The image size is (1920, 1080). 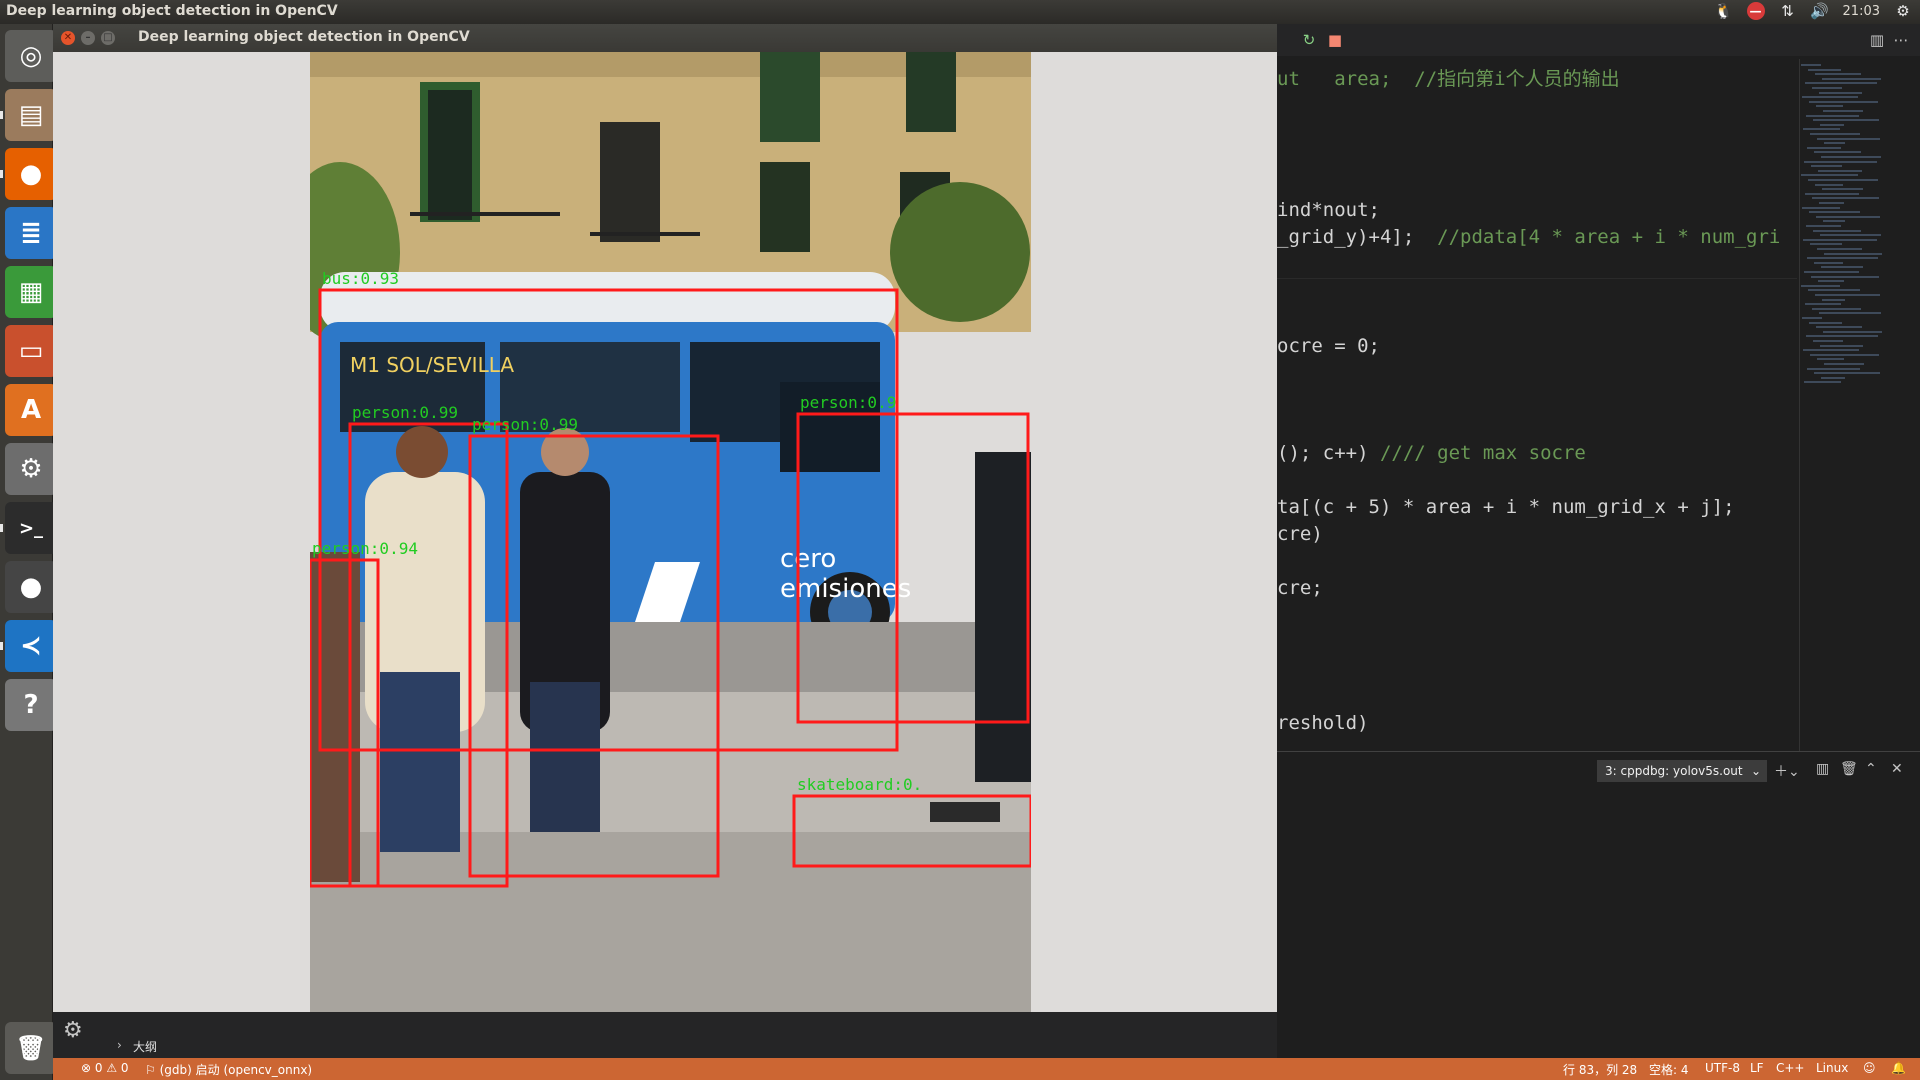 What do you see at coordinates (1897, 769) in the screenshot?
I see `close-panel-icon: ✕` at bounding box center [1897, 769].